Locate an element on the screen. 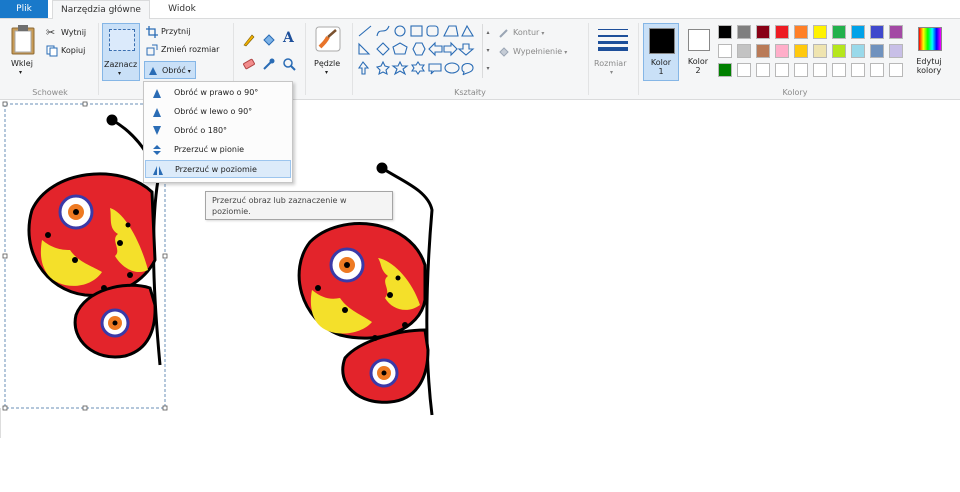 This screenshot has height=492, width=960. scissors-icon: ✂ is located at coordinates (51, 32).